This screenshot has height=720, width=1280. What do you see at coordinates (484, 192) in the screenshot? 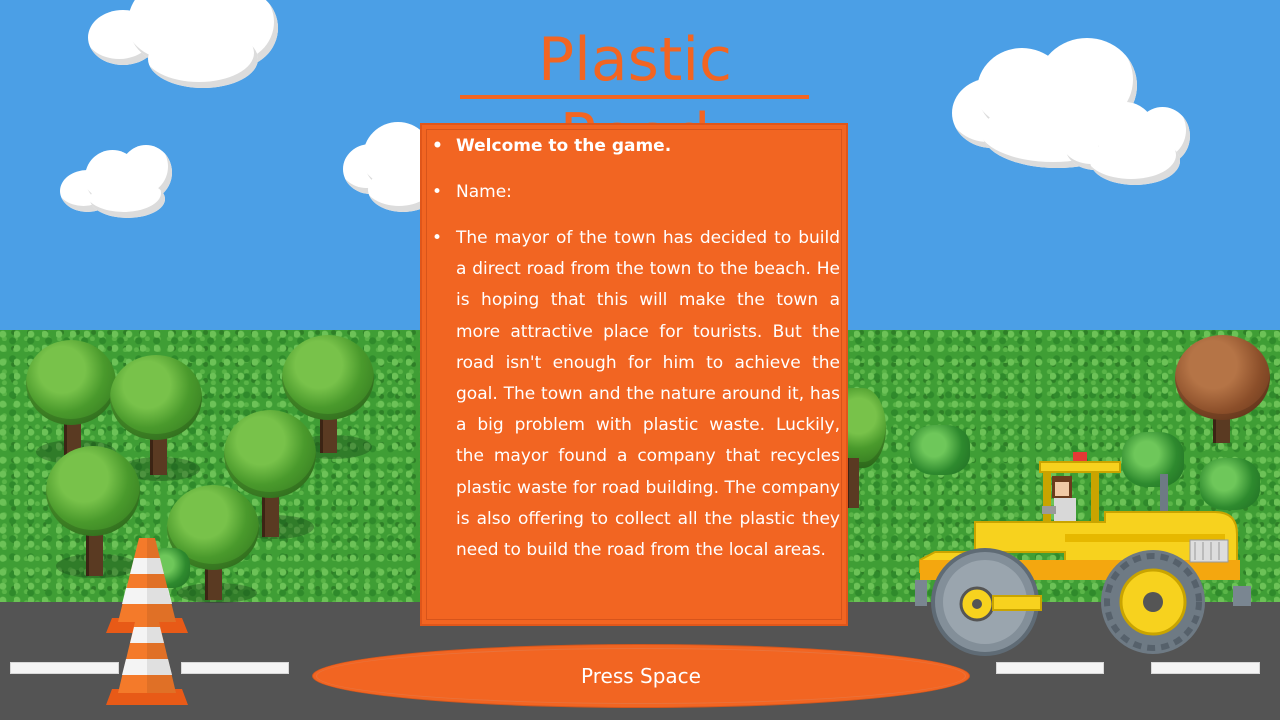
I see `name-label: Name:` at bounding box center [484, 192].